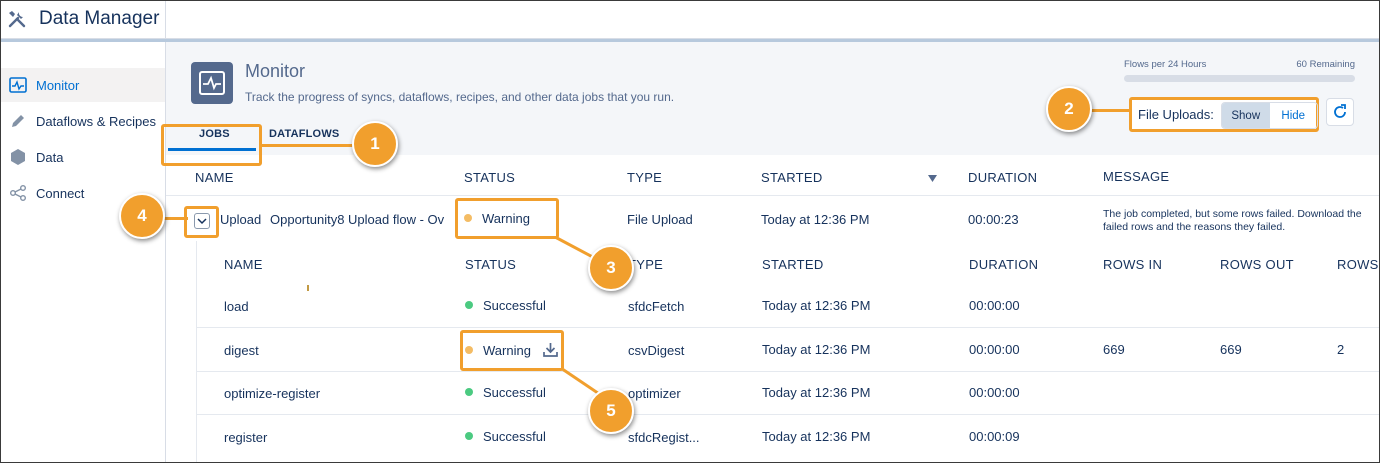  I want to click on column-header-type: TYPE, so click(644, 177).